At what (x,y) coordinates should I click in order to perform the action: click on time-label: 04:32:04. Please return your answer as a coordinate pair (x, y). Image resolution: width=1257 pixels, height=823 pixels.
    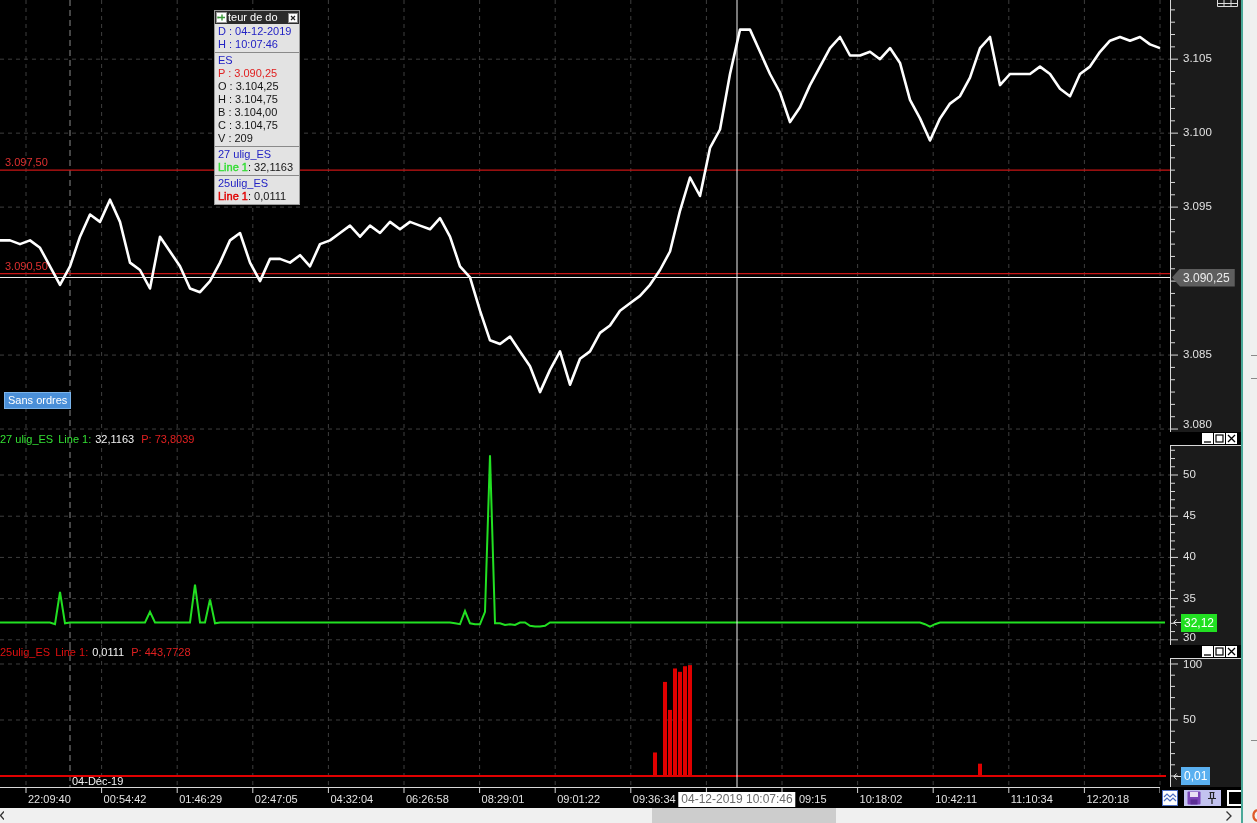
    Looking at the image, I should click on (352, 799).